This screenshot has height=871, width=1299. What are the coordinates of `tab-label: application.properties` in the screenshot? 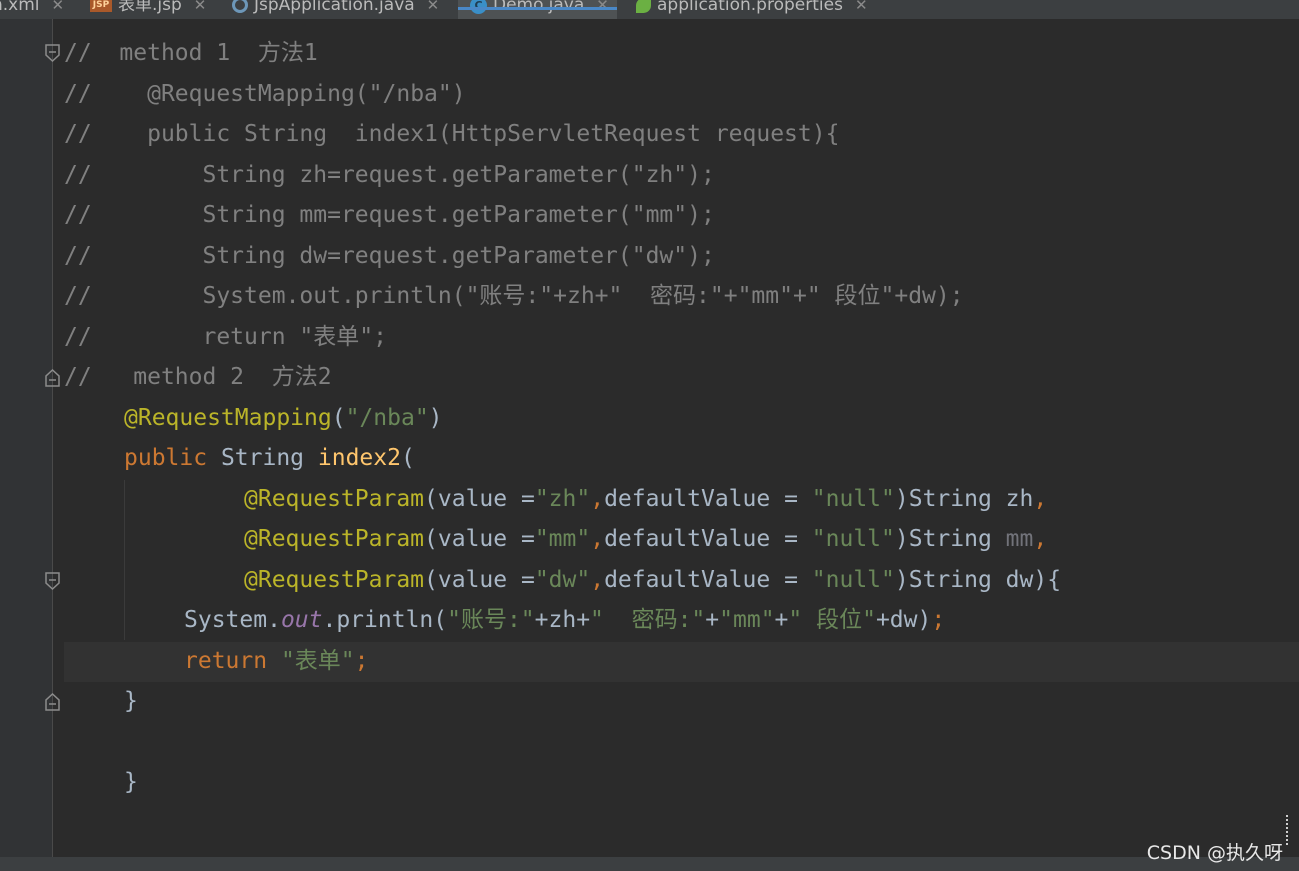 It's located at (750, 7).